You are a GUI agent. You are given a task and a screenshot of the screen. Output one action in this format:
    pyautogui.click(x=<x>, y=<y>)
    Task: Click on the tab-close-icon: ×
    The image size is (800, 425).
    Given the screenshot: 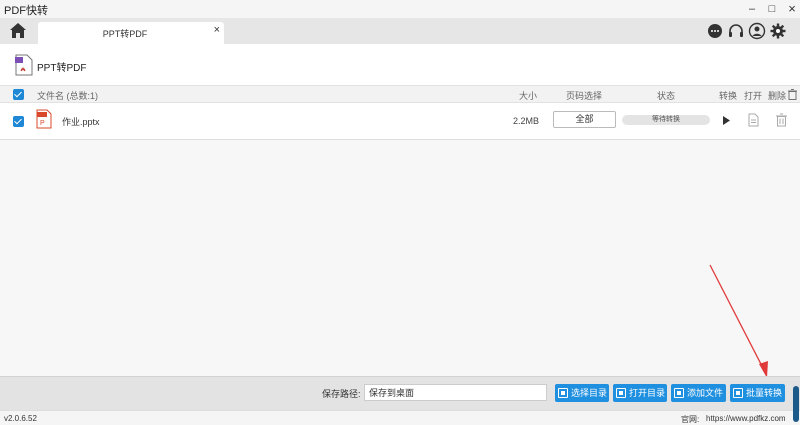 What is the action you would take?
    pyautogui.click(x=217, y=30)
    